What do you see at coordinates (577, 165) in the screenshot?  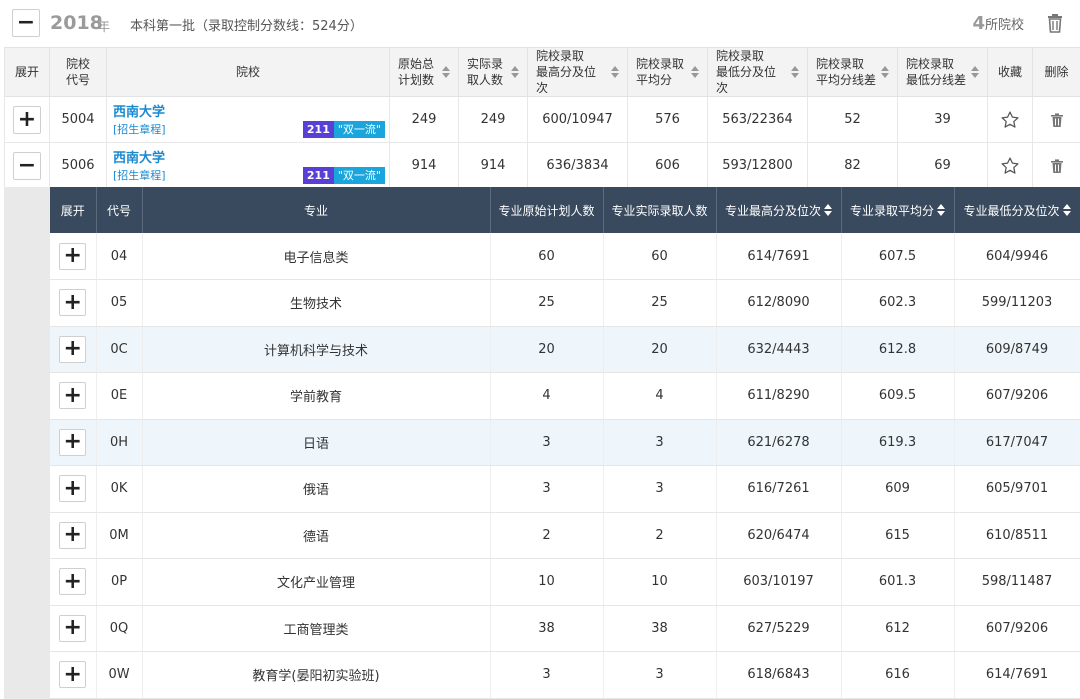 I see `max-score: 636/3834` at bounding box center [577, 165].